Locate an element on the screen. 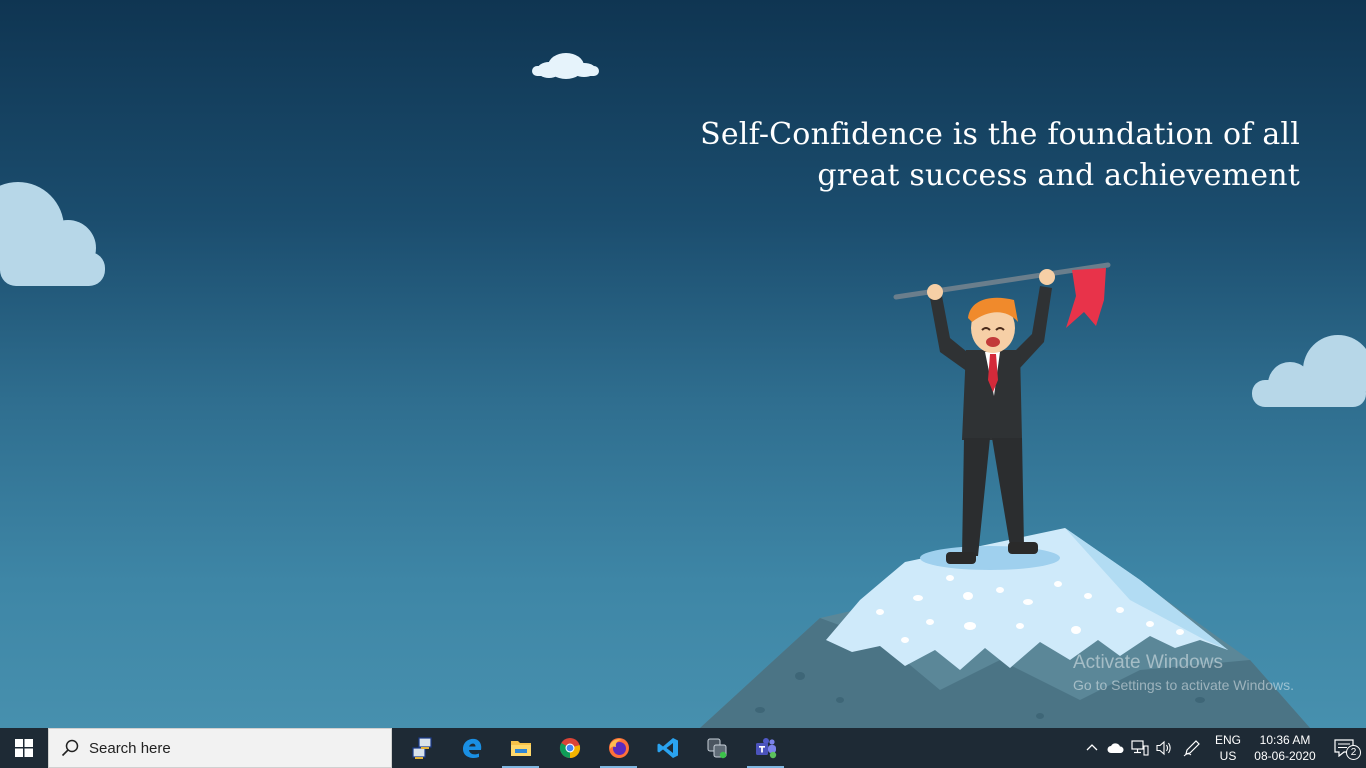 The image size is (1366, 768). input-language-indicator: ENG US is located at coordinates (1228, 748).